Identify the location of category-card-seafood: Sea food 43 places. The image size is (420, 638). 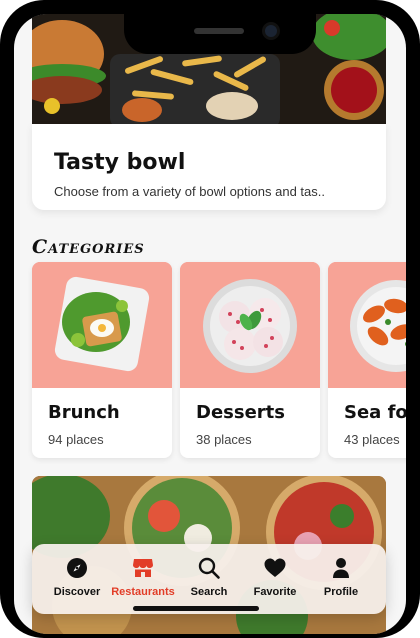
(367, 360).